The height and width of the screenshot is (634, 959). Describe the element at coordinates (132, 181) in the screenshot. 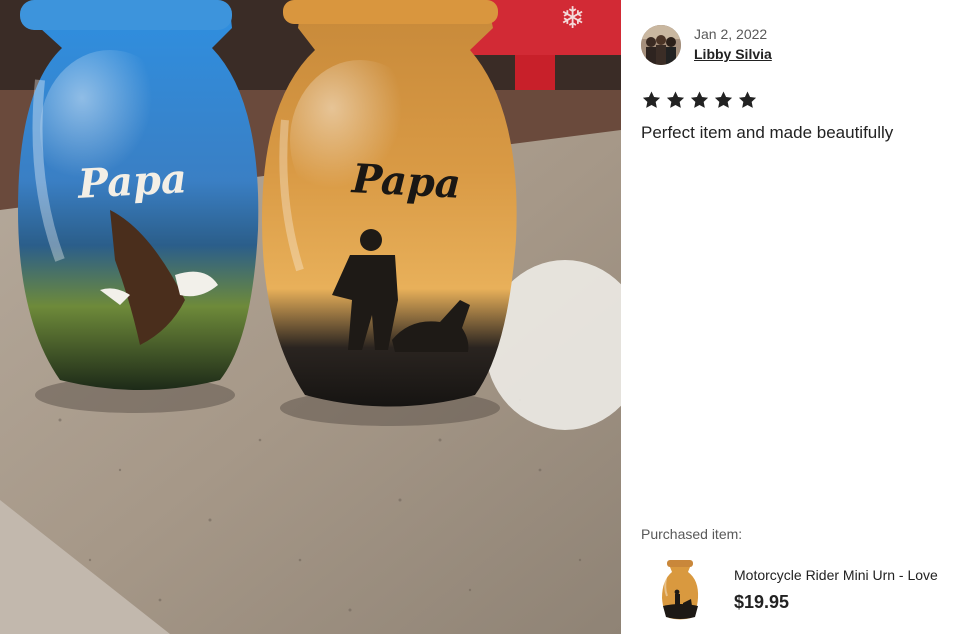

I see `left-urn-label: Papa` at that location.